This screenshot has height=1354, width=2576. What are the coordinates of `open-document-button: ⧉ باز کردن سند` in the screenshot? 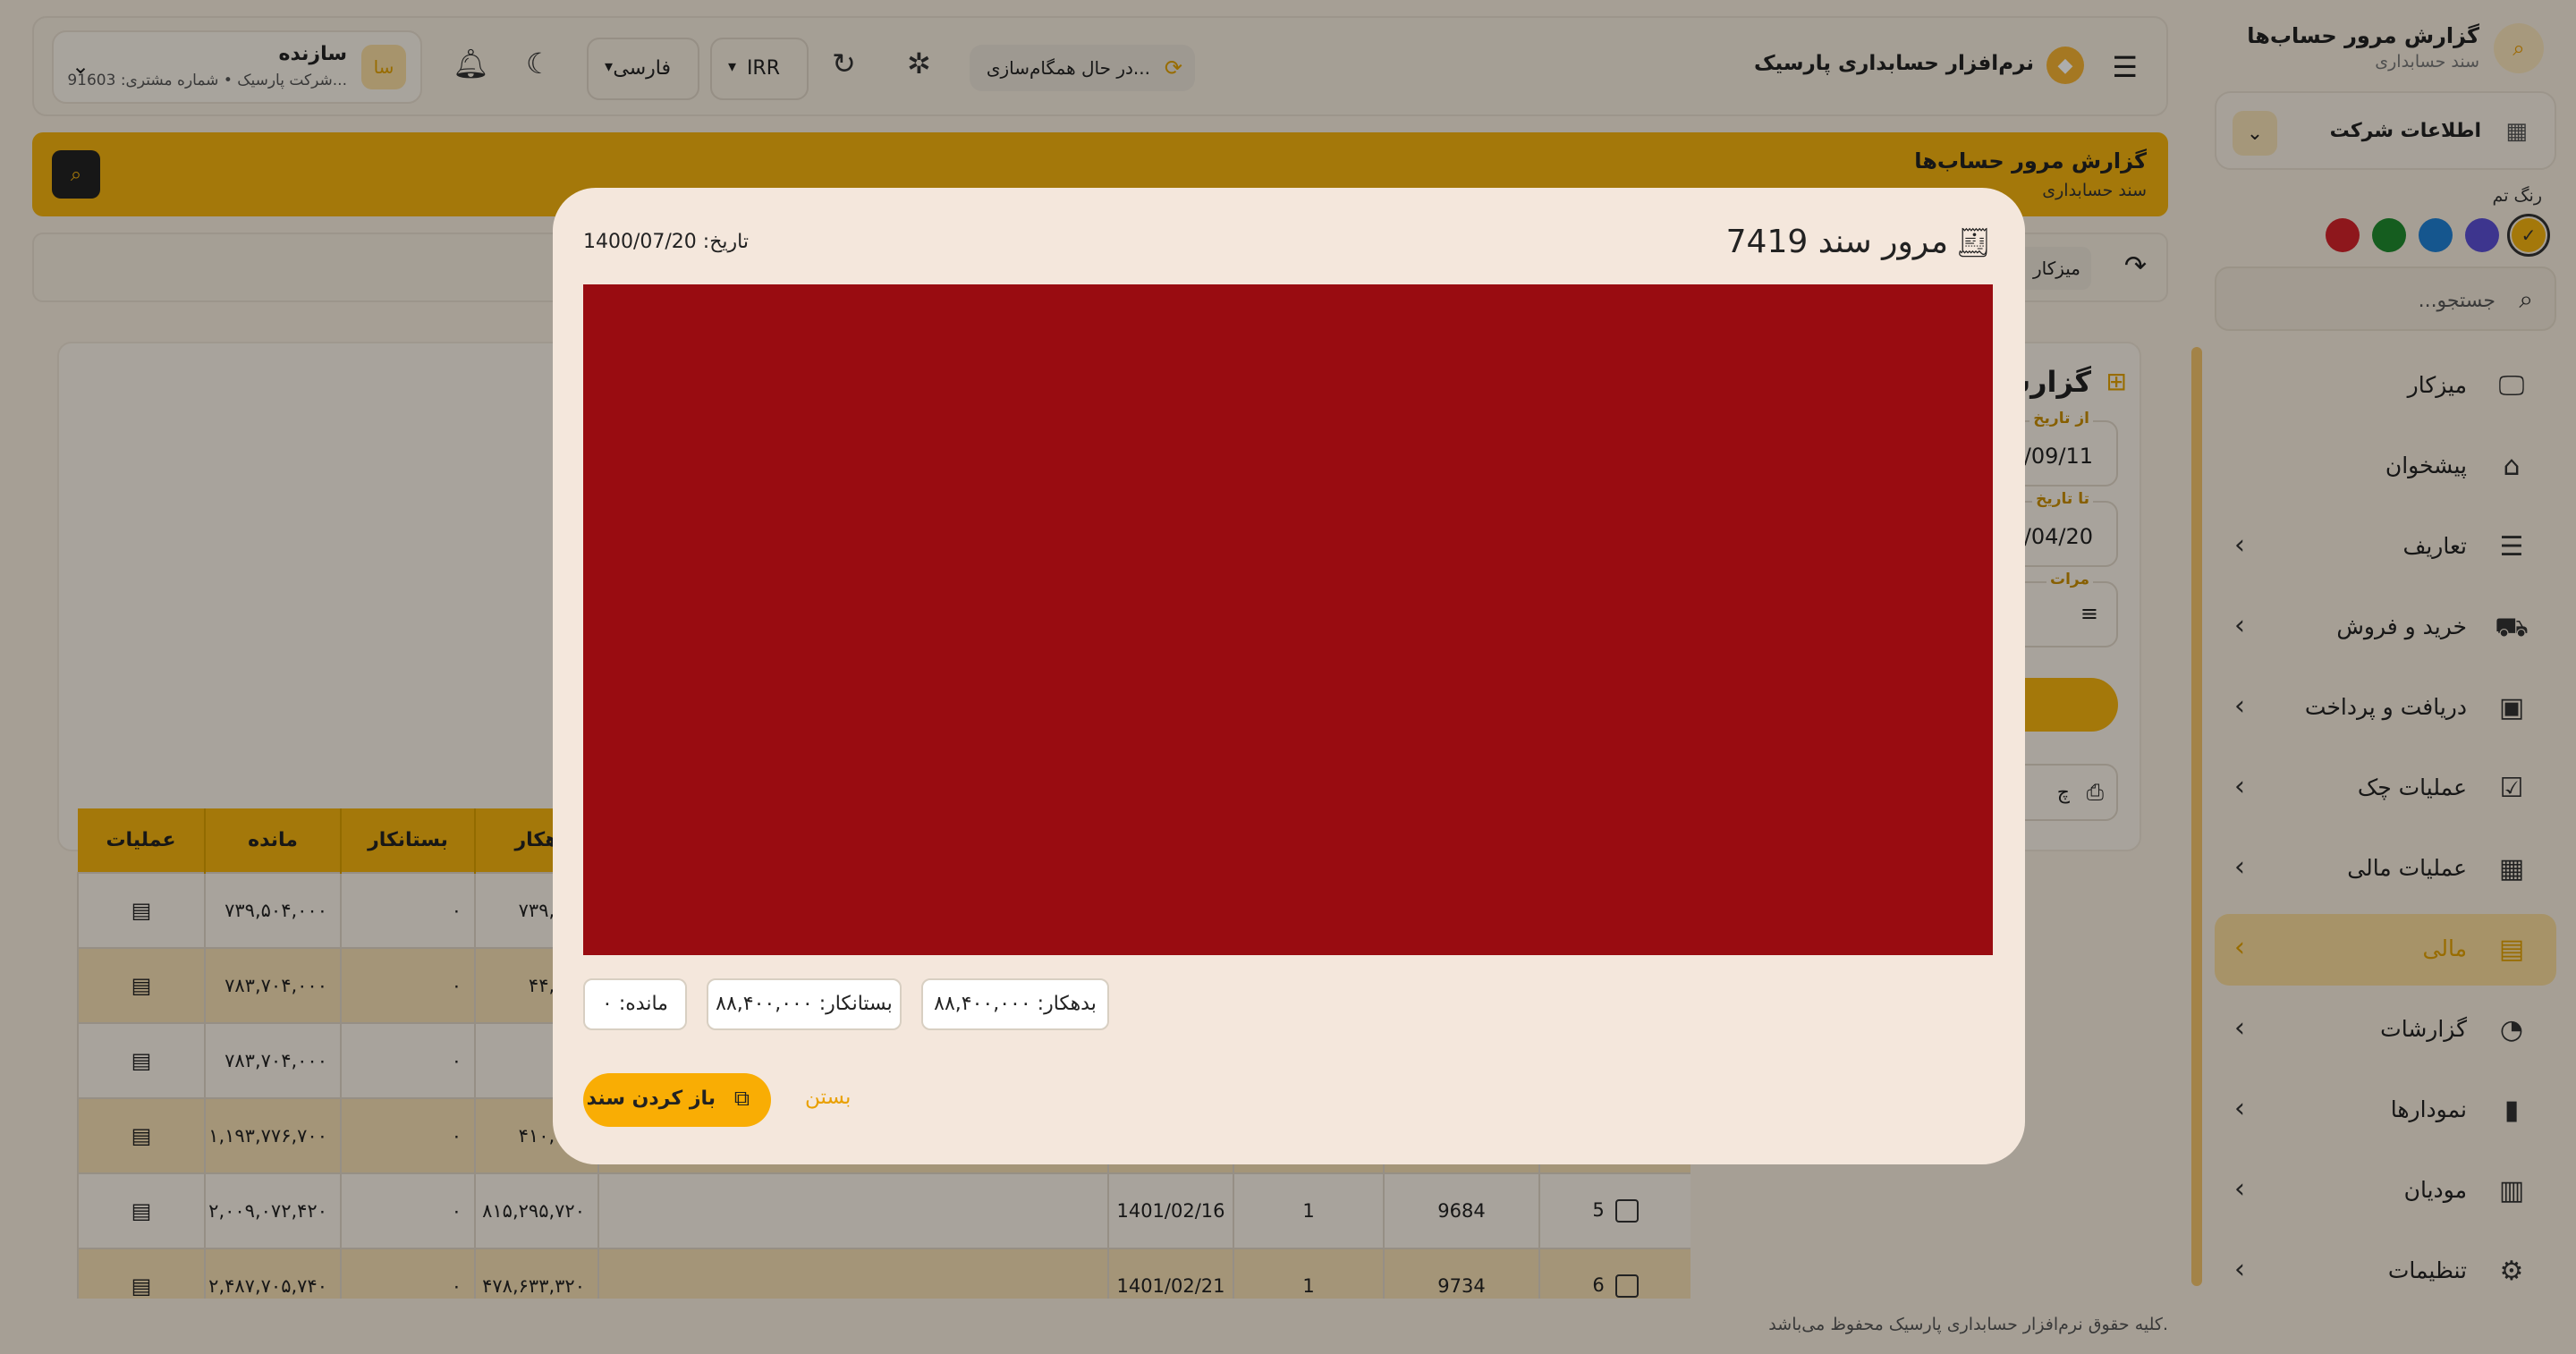 It's located at (677, 1100).